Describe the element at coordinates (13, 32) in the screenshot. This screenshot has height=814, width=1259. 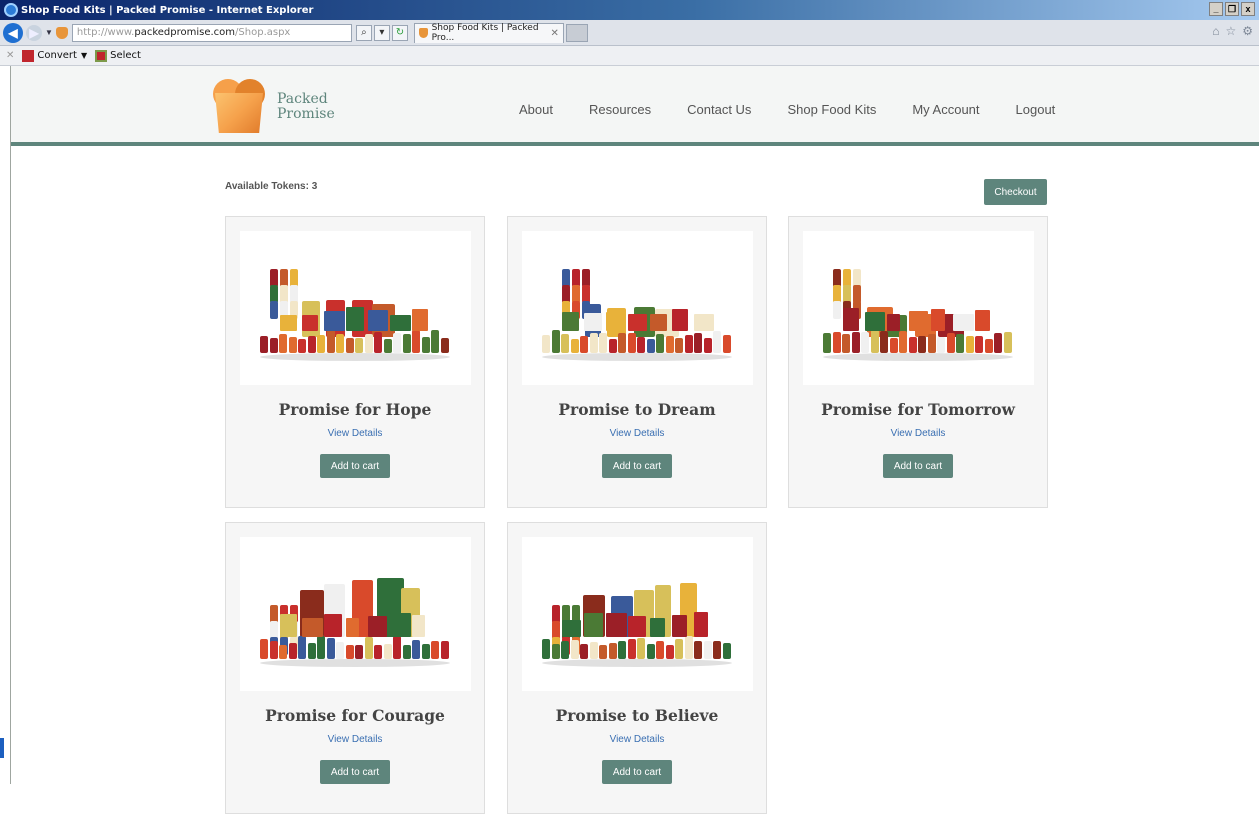
I see `back-button: ◀` at that location.